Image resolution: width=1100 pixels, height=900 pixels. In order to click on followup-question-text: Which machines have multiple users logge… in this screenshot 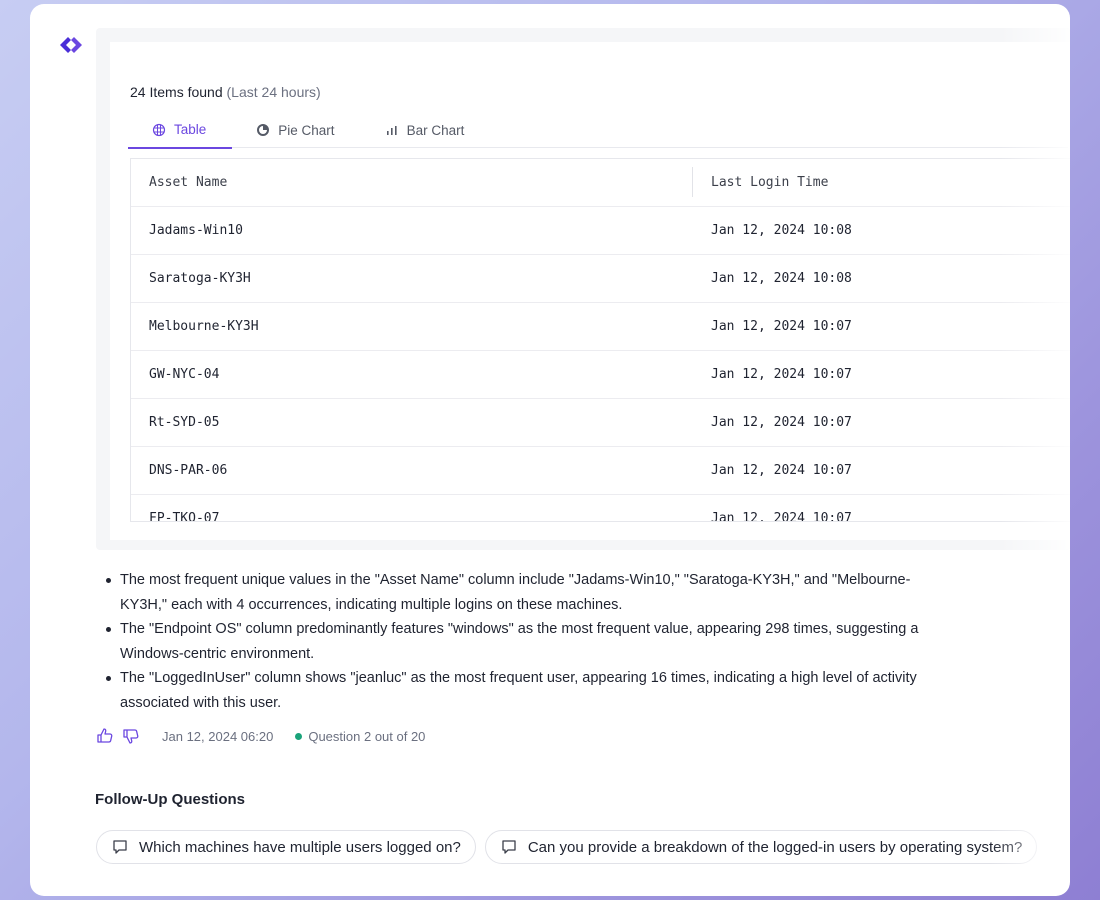, I will do `click(300, 847)`.